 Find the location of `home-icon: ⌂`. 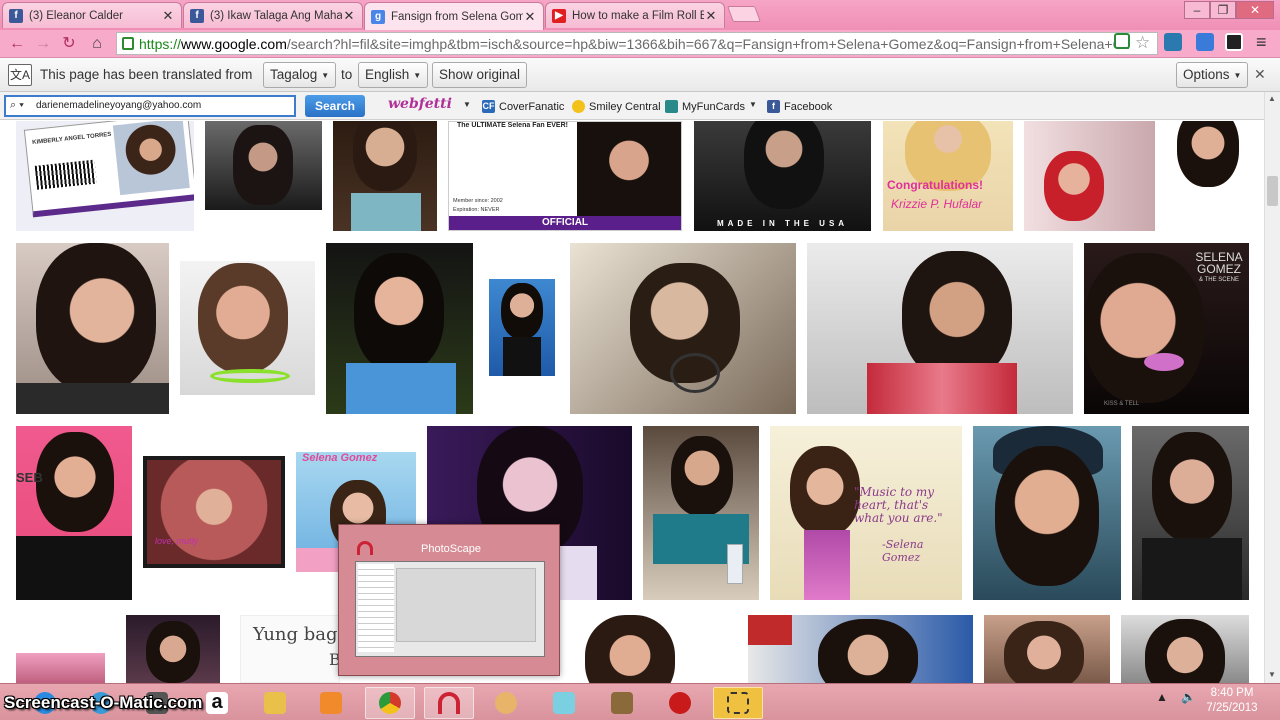

home-icon: ⌂ is located at coordinates (97, 44).